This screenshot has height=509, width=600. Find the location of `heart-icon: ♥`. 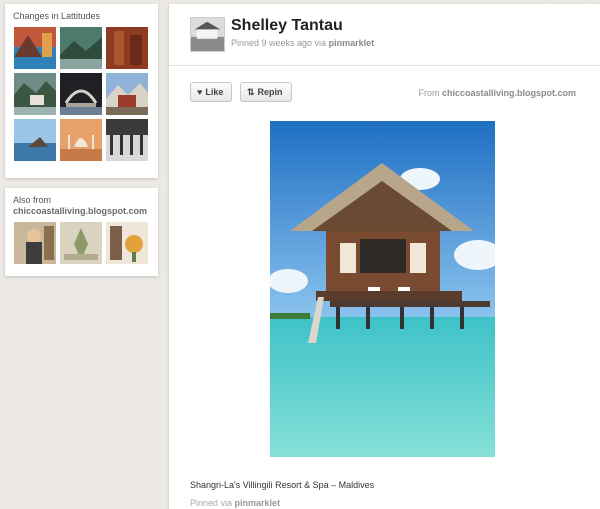

heart-icon: ♥ is located at coordinates (200, 92).